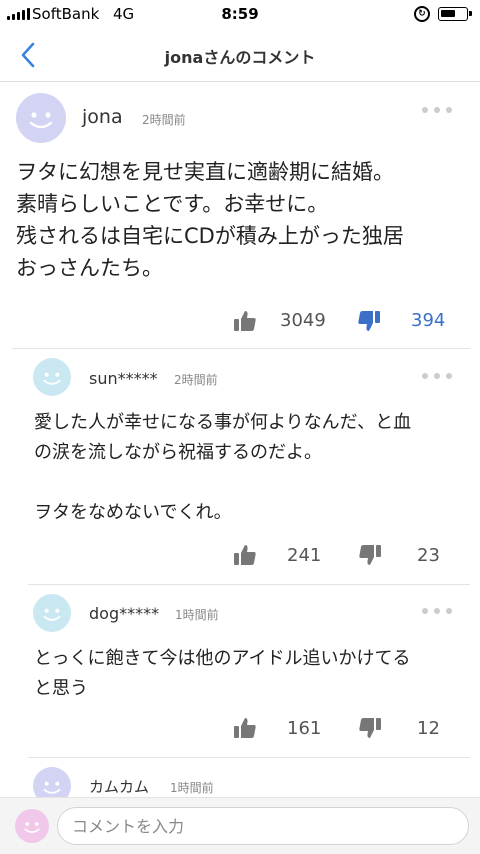 This screenshot has height=854, width=480. What do you see at coordinates (304, 555) in the screenshot?
I see `like-count: 241` at bounding box center [304, 555].